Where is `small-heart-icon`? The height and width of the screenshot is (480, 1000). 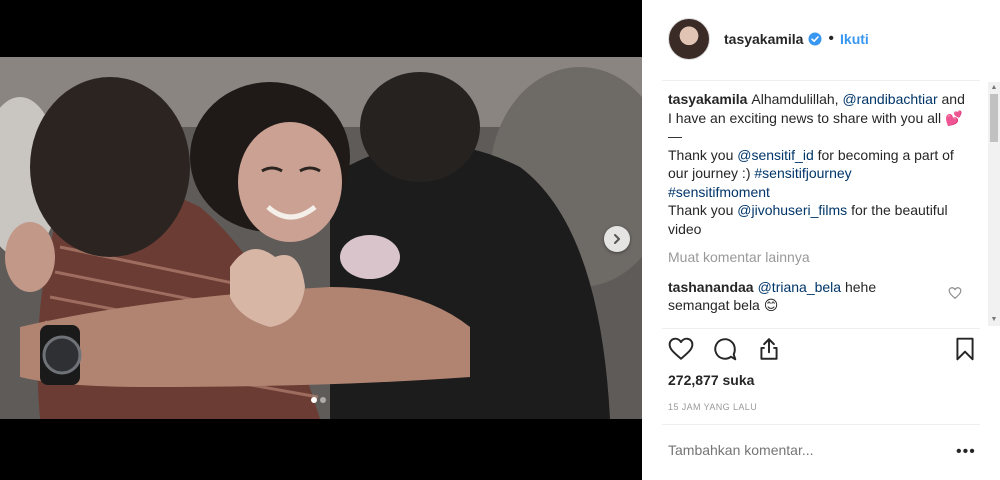 small-heart-icon is located at coordinates (955, 293).